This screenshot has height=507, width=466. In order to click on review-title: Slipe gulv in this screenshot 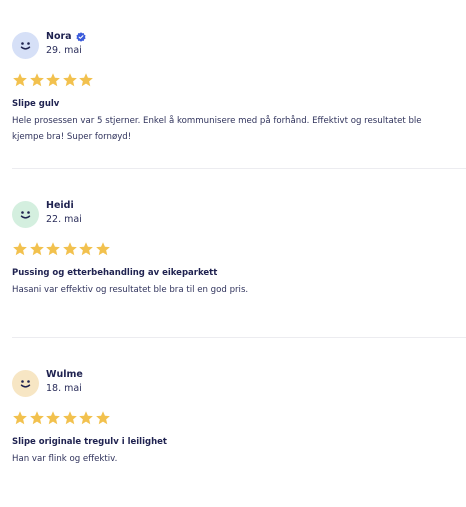, I will do `click(36, 104)`.